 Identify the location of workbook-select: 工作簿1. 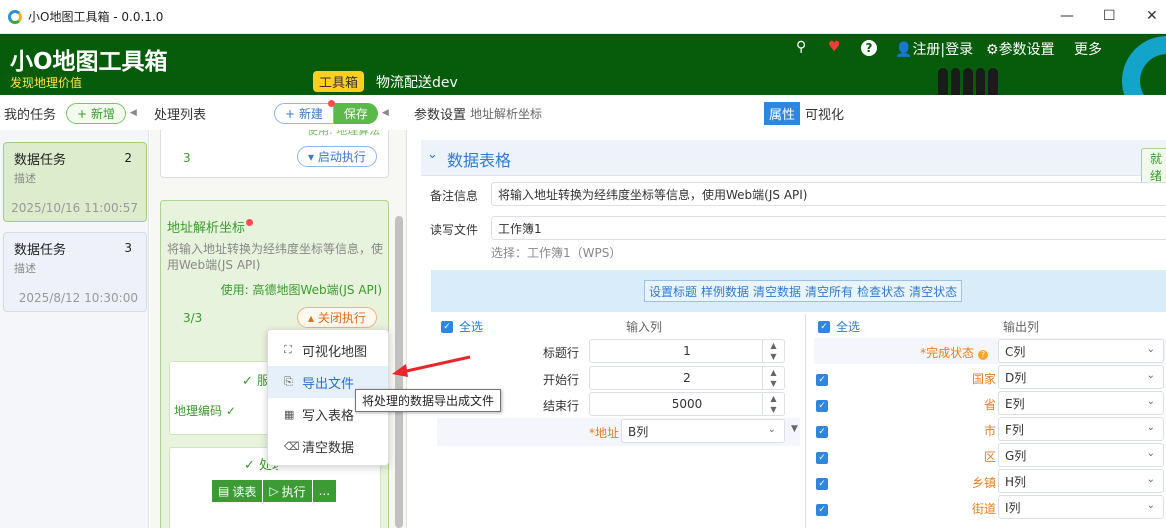
(828, 228).